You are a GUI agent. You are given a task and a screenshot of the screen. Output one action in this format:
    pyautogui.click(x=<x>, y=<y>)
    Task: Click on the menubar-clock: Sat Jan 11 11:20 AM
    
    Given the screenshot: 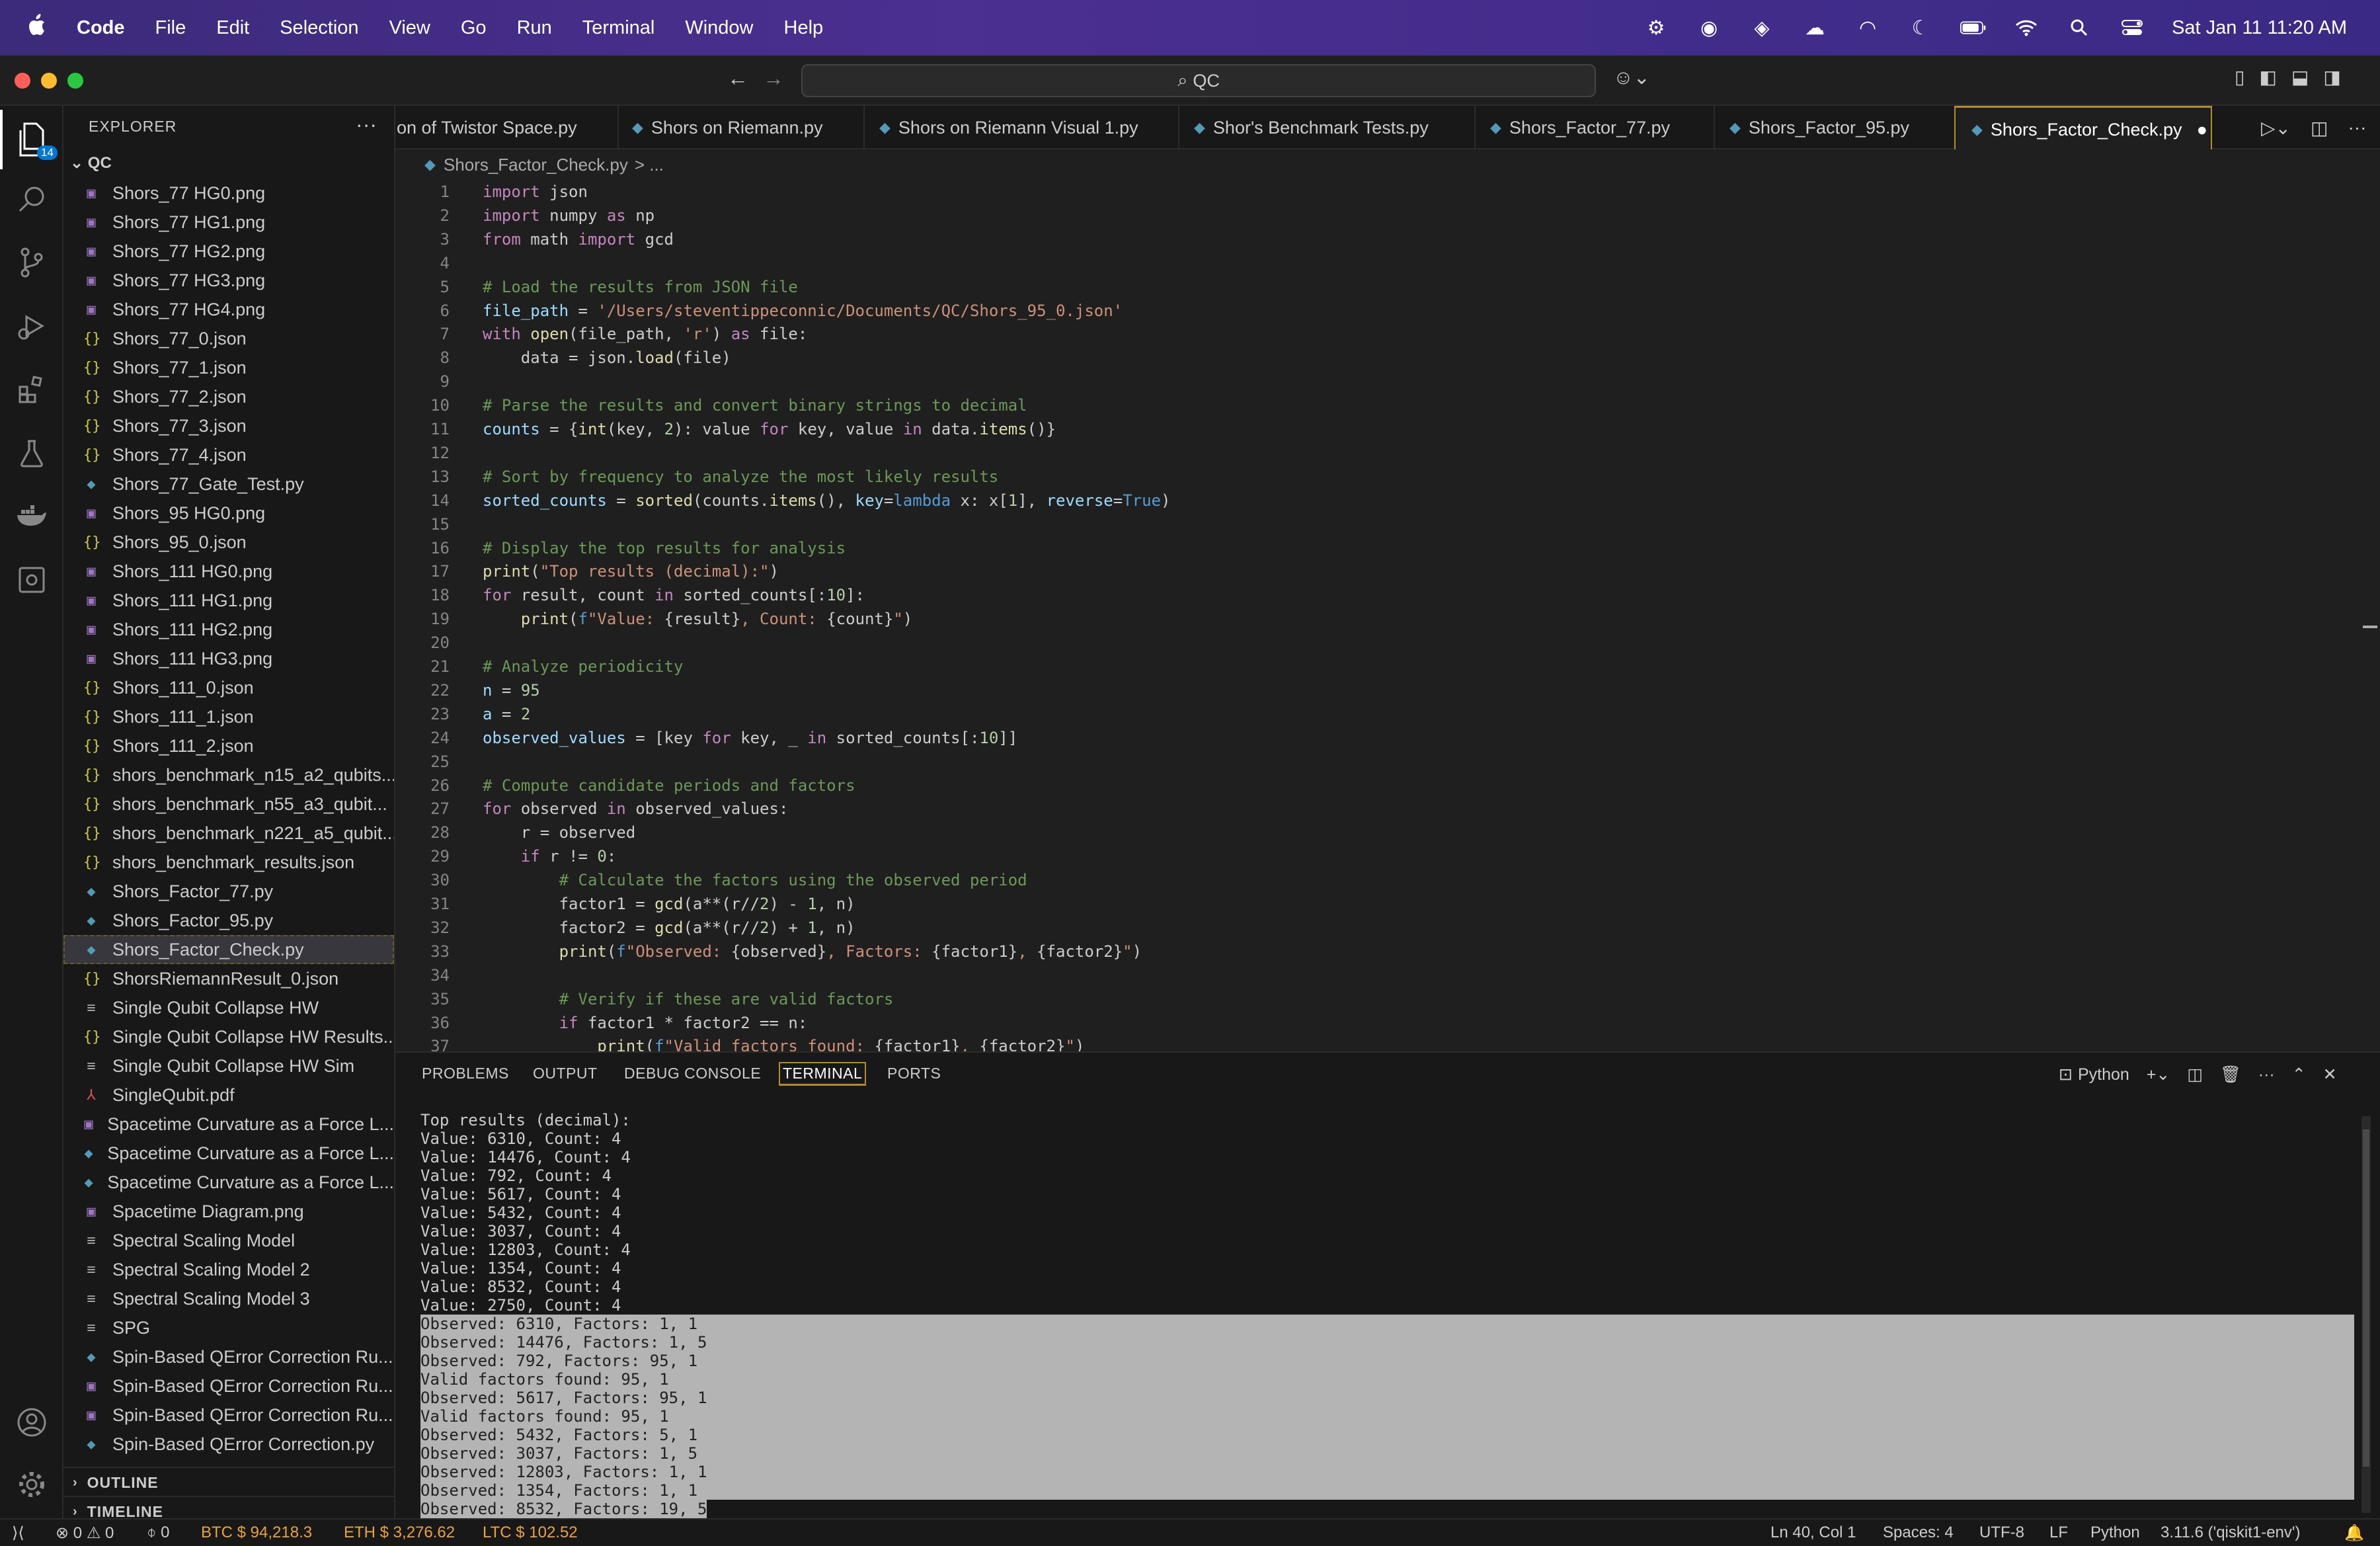 What is the action you would take?
    pyautogui.click(x=2259, y=28)
    